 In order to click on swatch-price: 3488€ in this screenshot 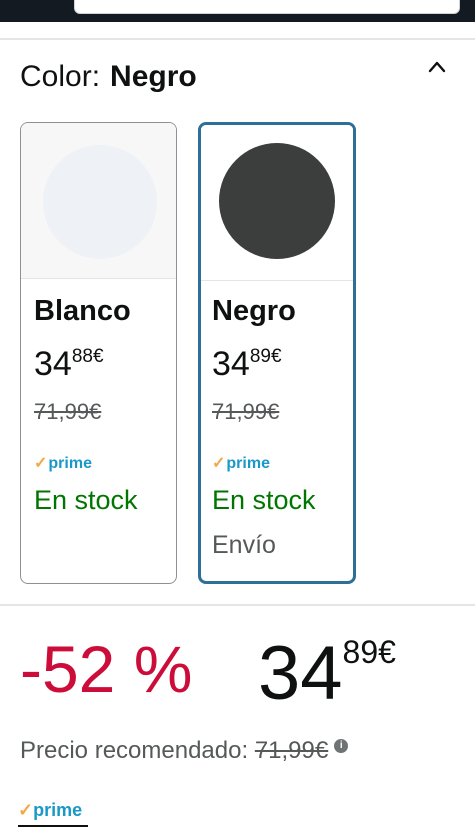, I will do `click(69, 364)`.